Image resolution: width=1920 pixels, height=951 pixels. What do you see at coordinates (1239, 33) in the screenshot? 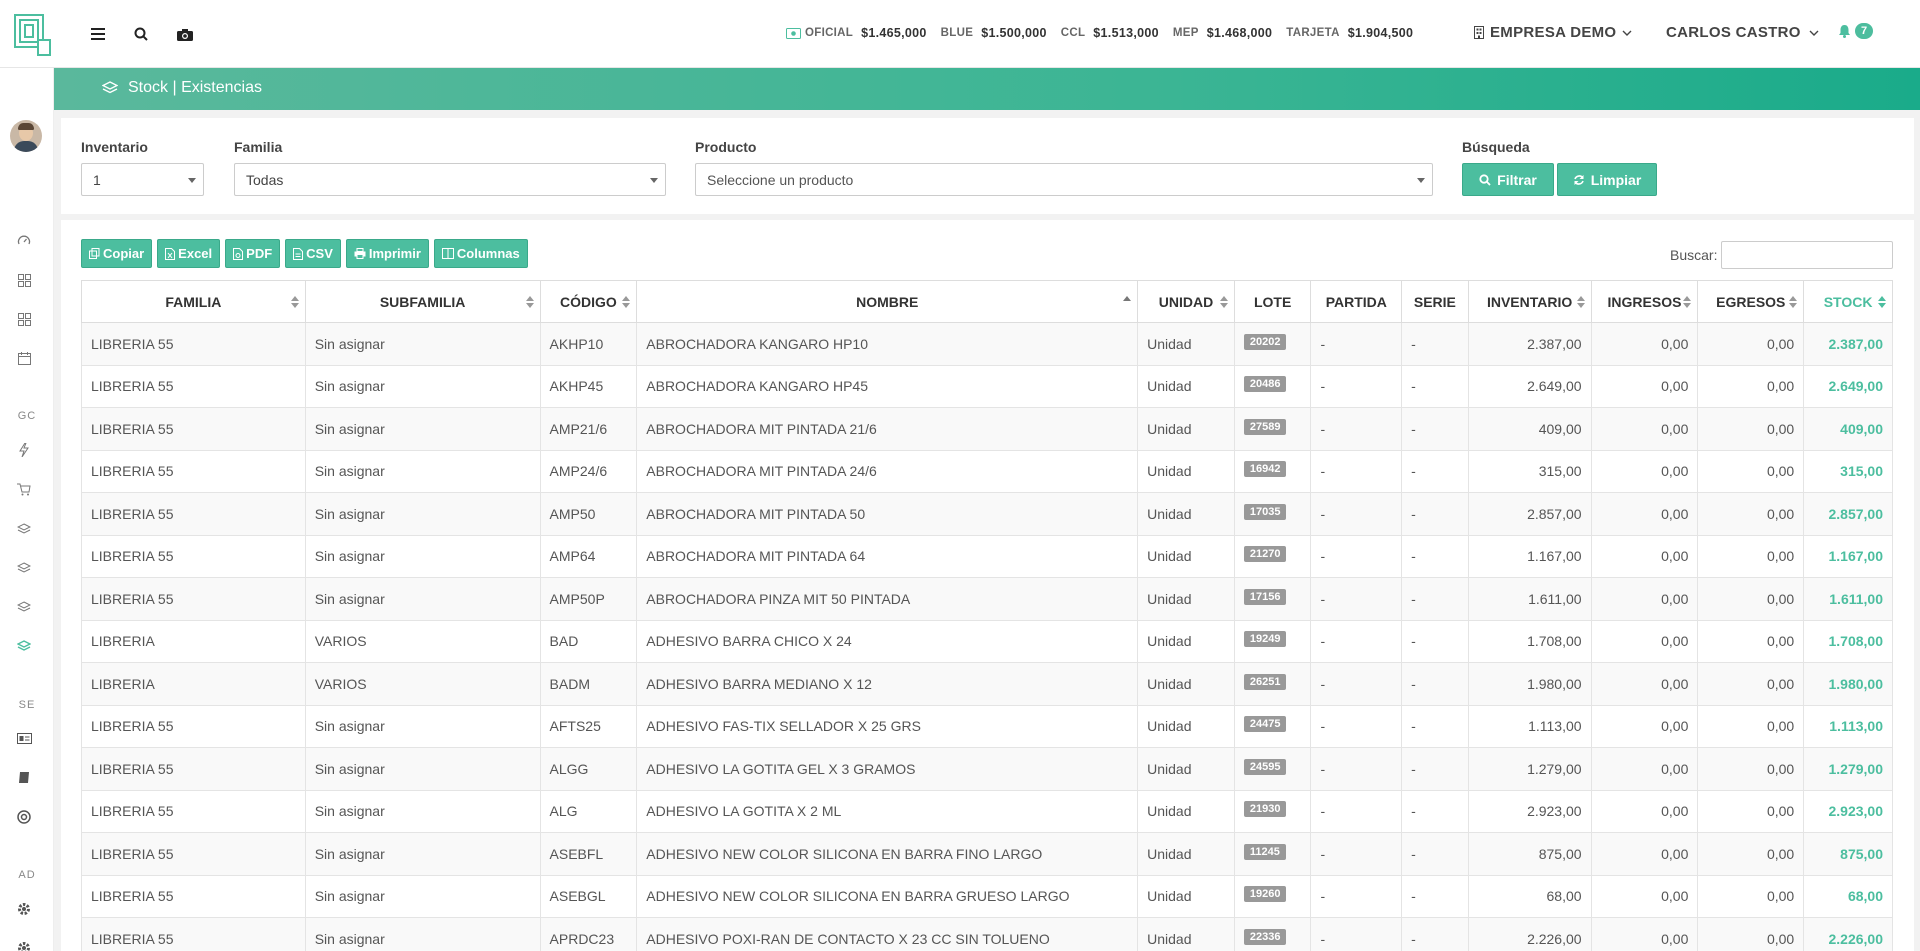
I see `rate-value: $1.468,000` at bounding box center [1239, 33].